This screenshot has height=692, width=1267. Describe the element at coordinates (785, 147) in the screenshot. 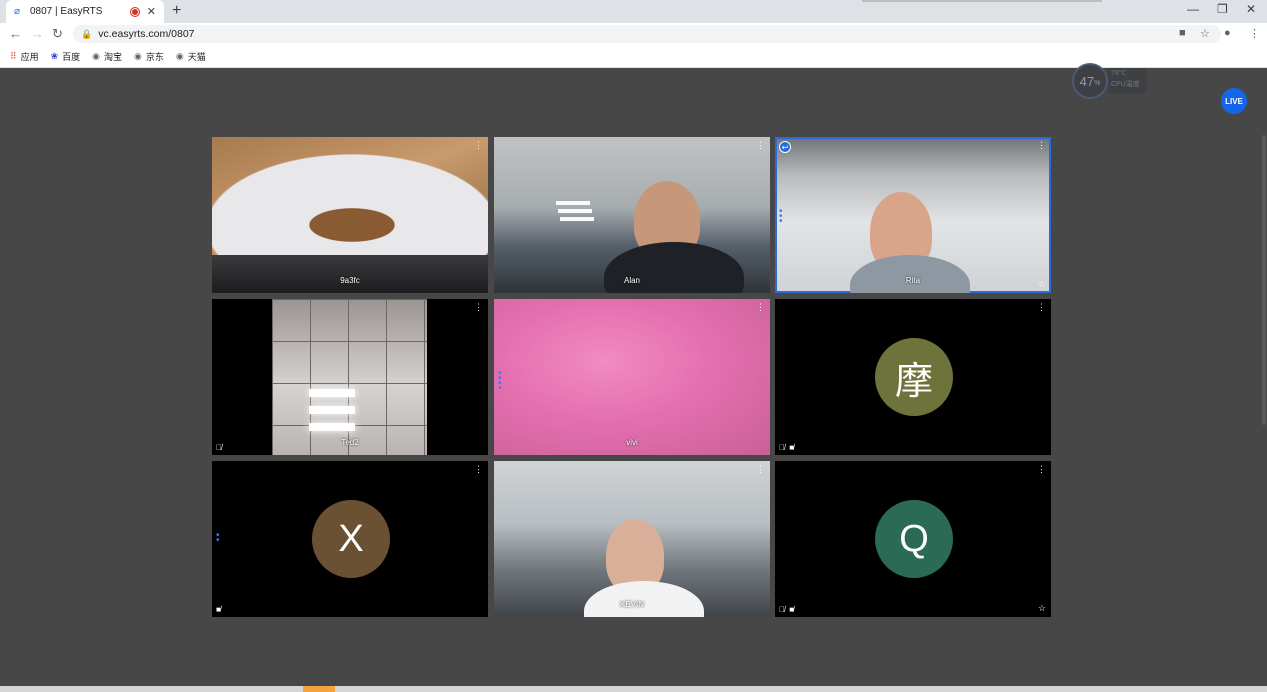

I see `pin-icon: ↩` at that location.